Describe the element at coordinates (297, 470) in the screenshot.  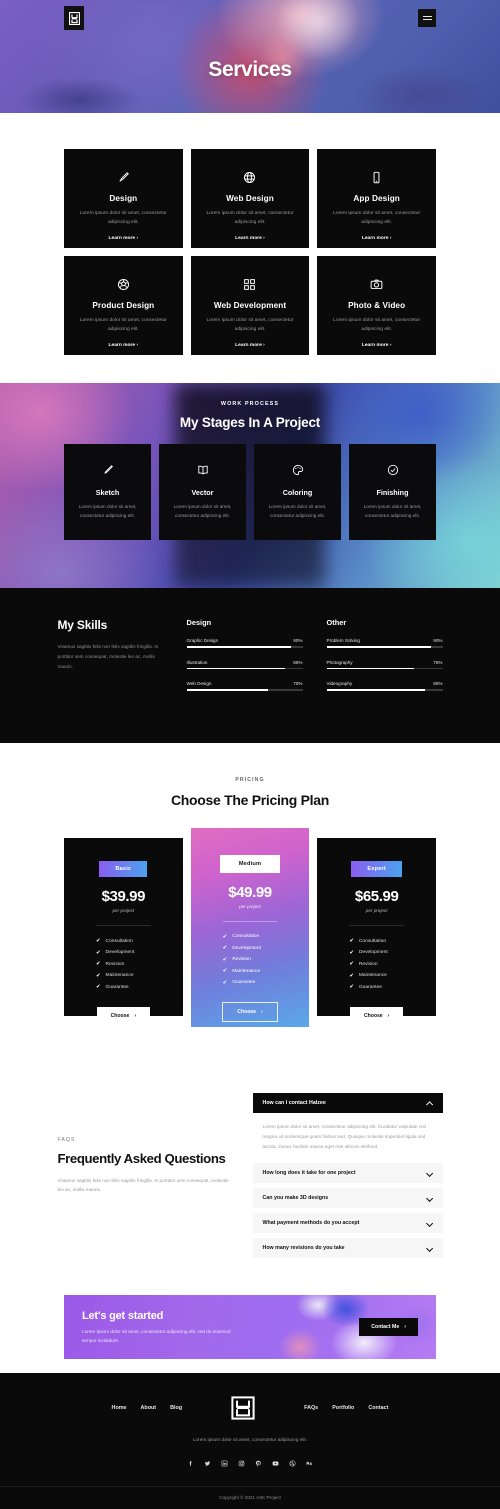
I see `palette-icon` at that location.